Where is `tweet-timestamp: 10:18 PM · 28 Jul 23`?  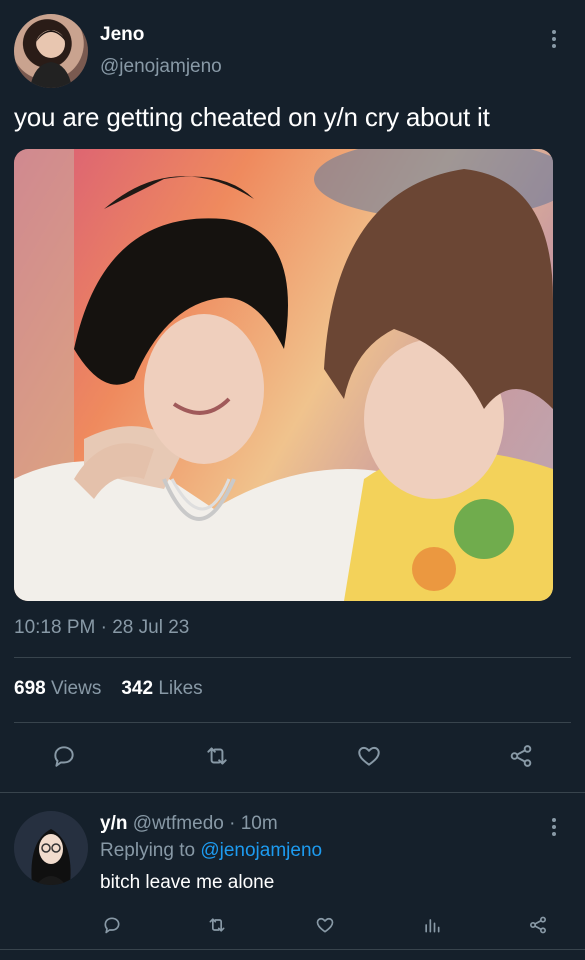 tweet-timestamp: 10:18 PM · 28 Jul 23 is located at coordinates (101, 628).